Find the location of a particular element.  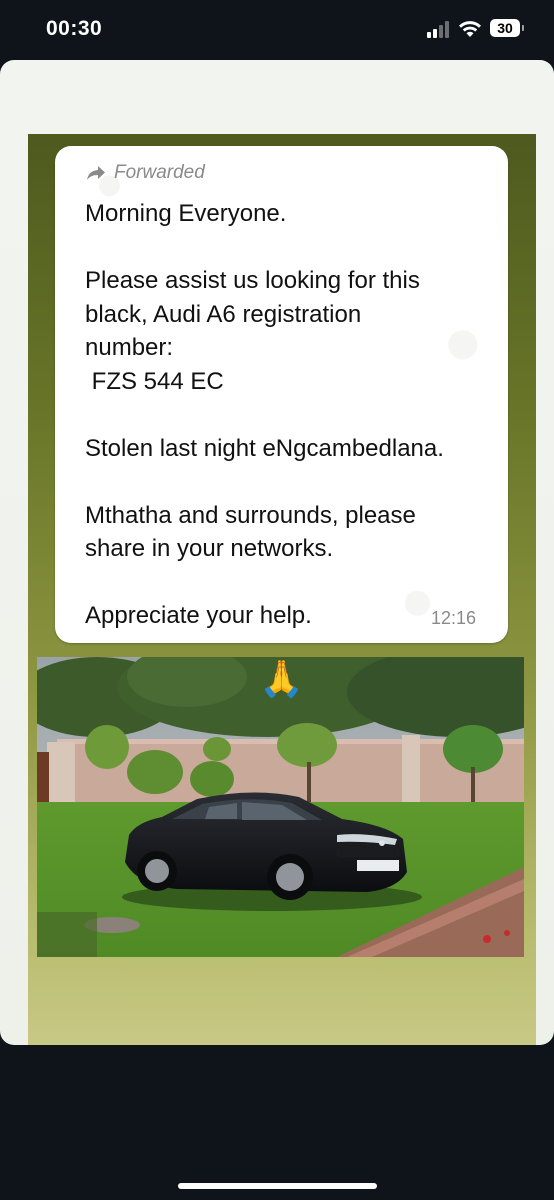

message-line: share in your networks. is located at coordinates (209, 548).